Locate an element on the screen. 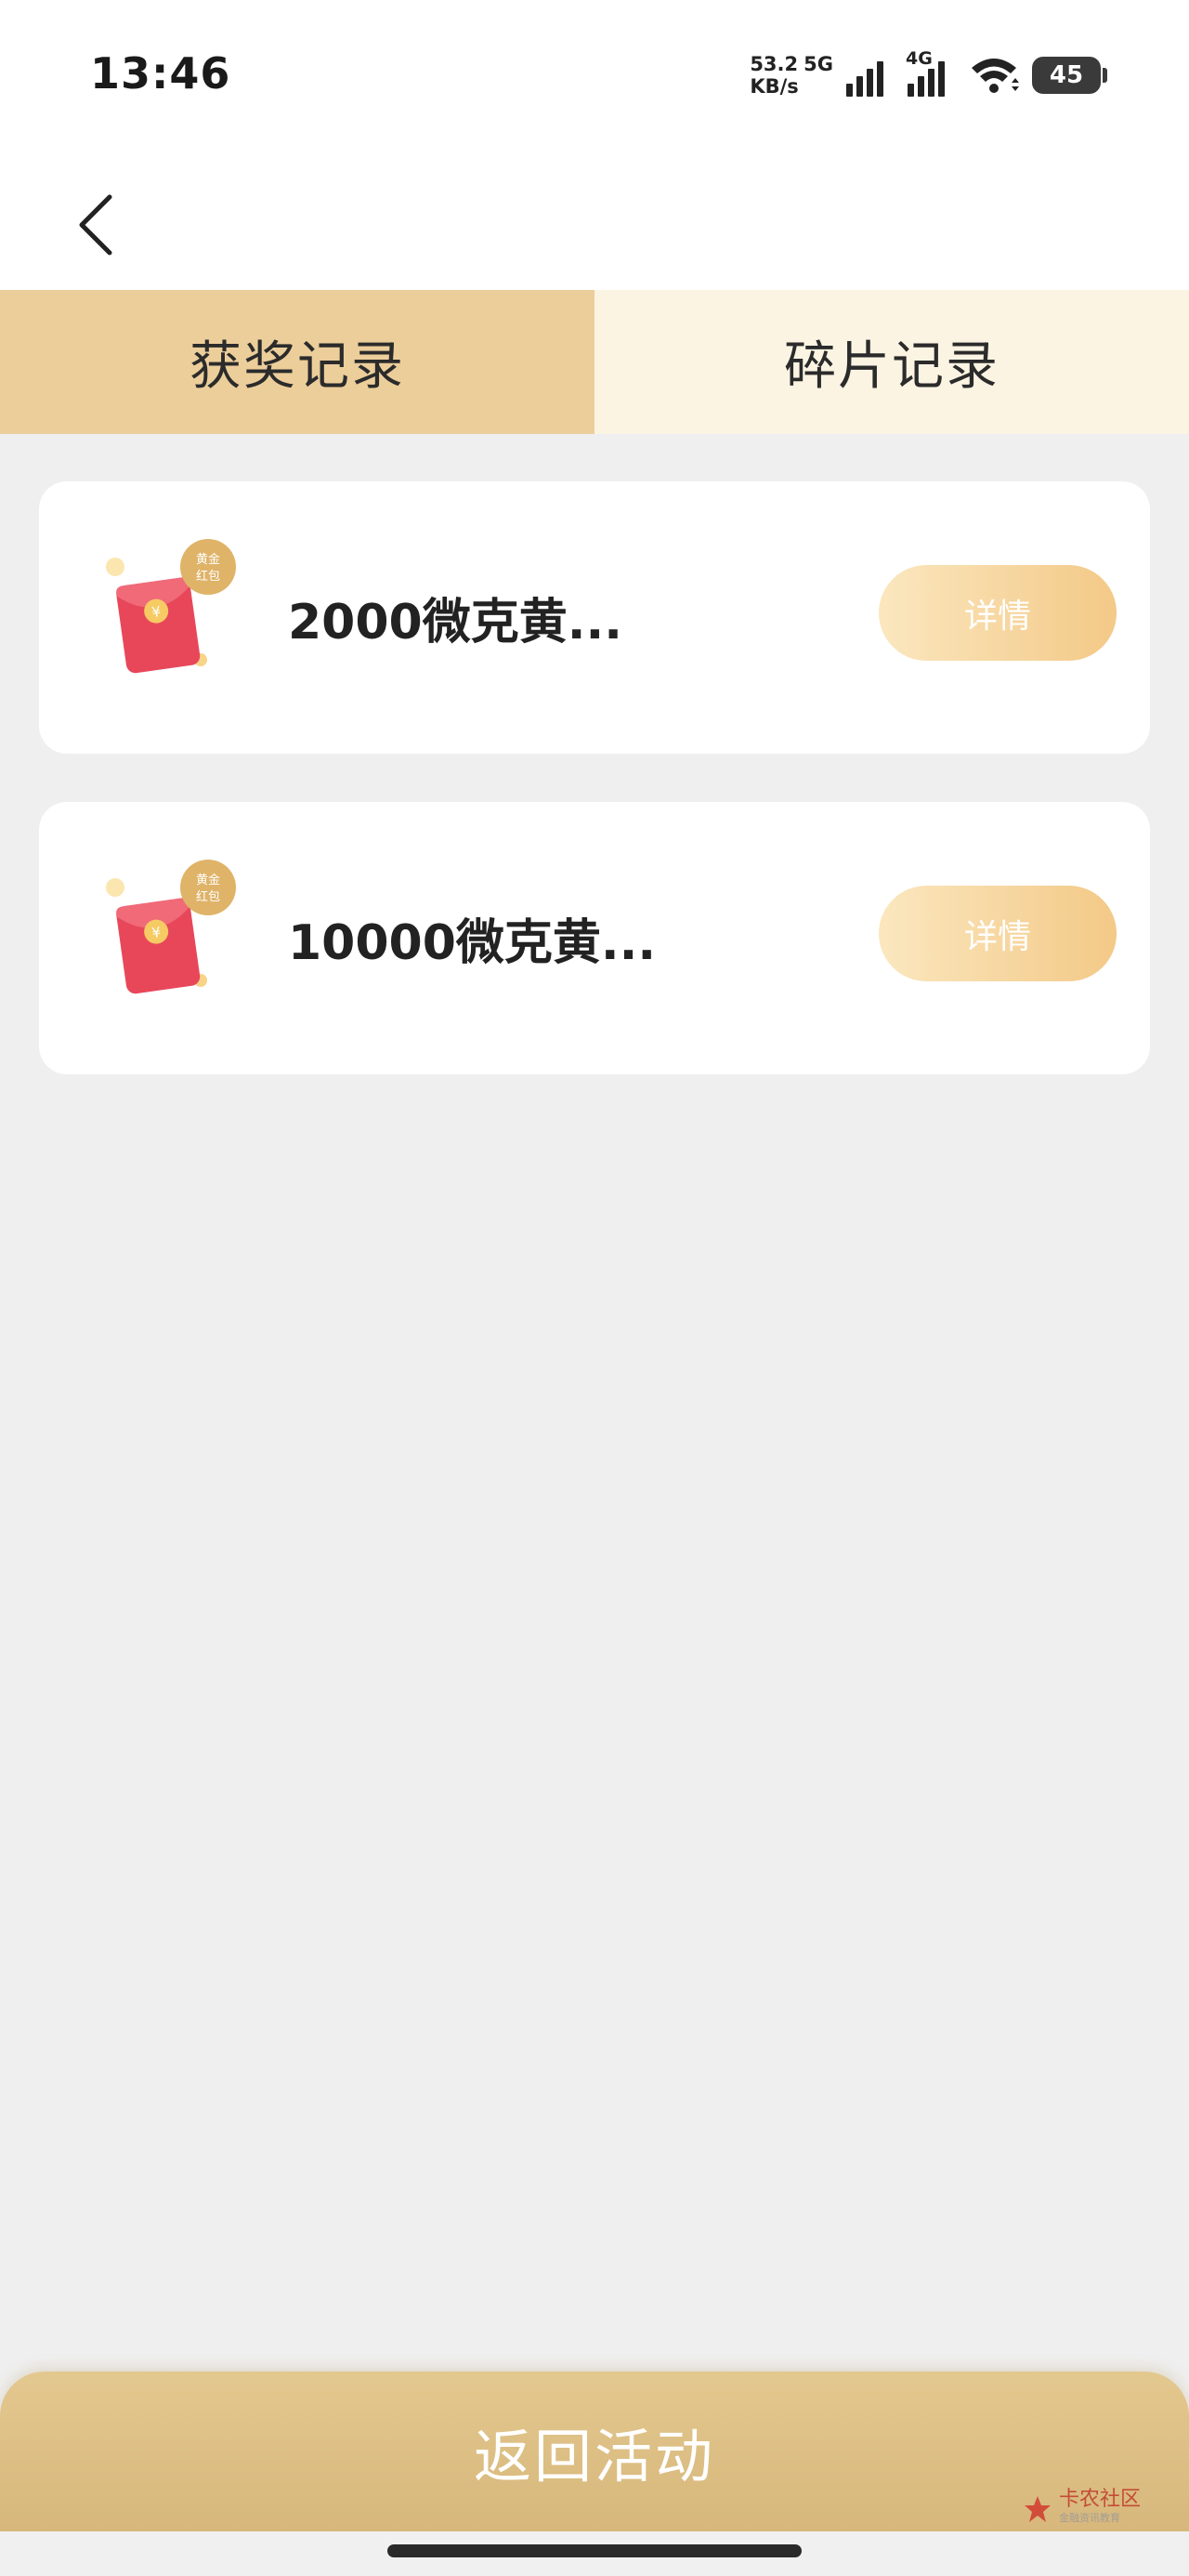  home-indicator is located at coordinates (594, 2550).